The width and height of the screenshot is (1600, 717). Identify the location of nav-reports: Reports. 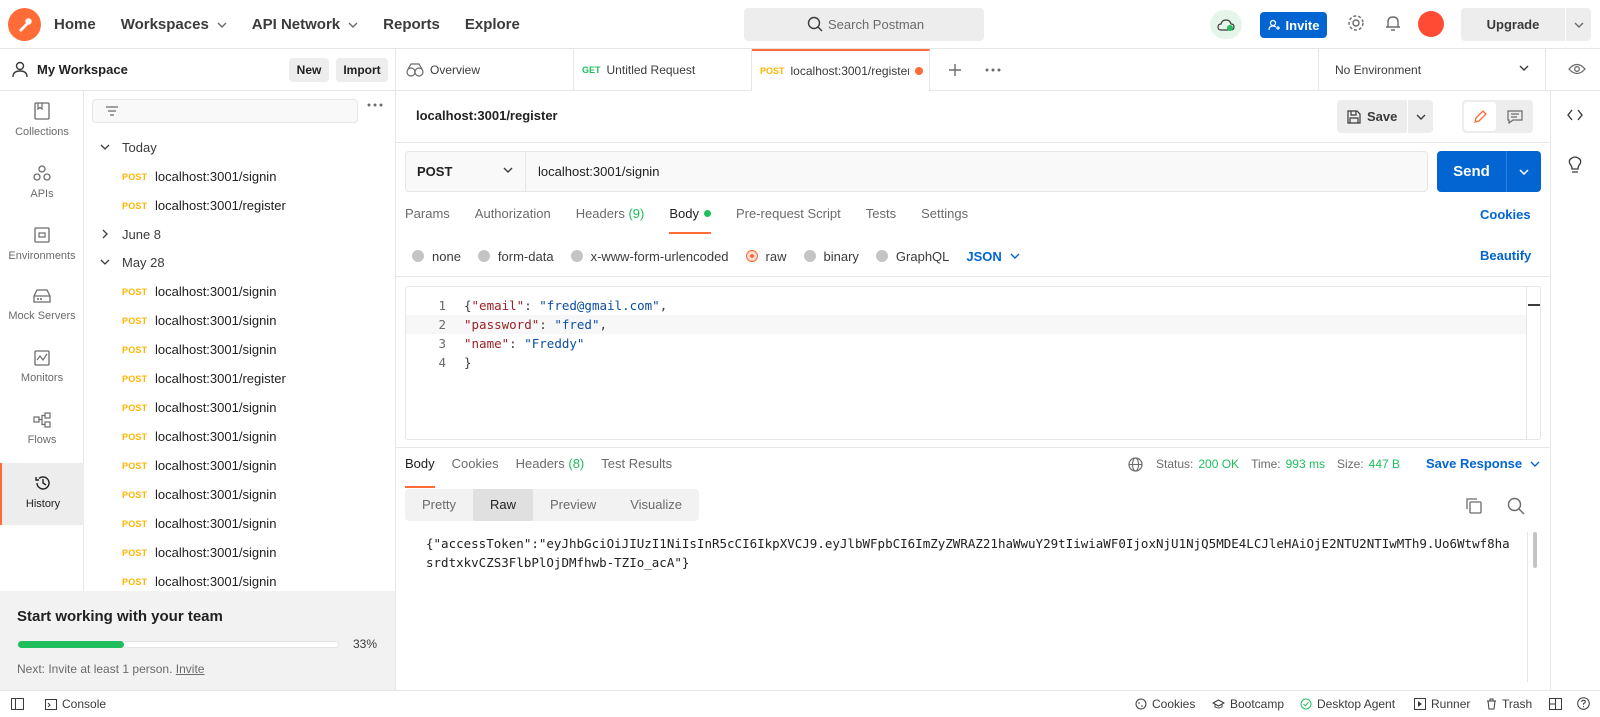
(411, 24).